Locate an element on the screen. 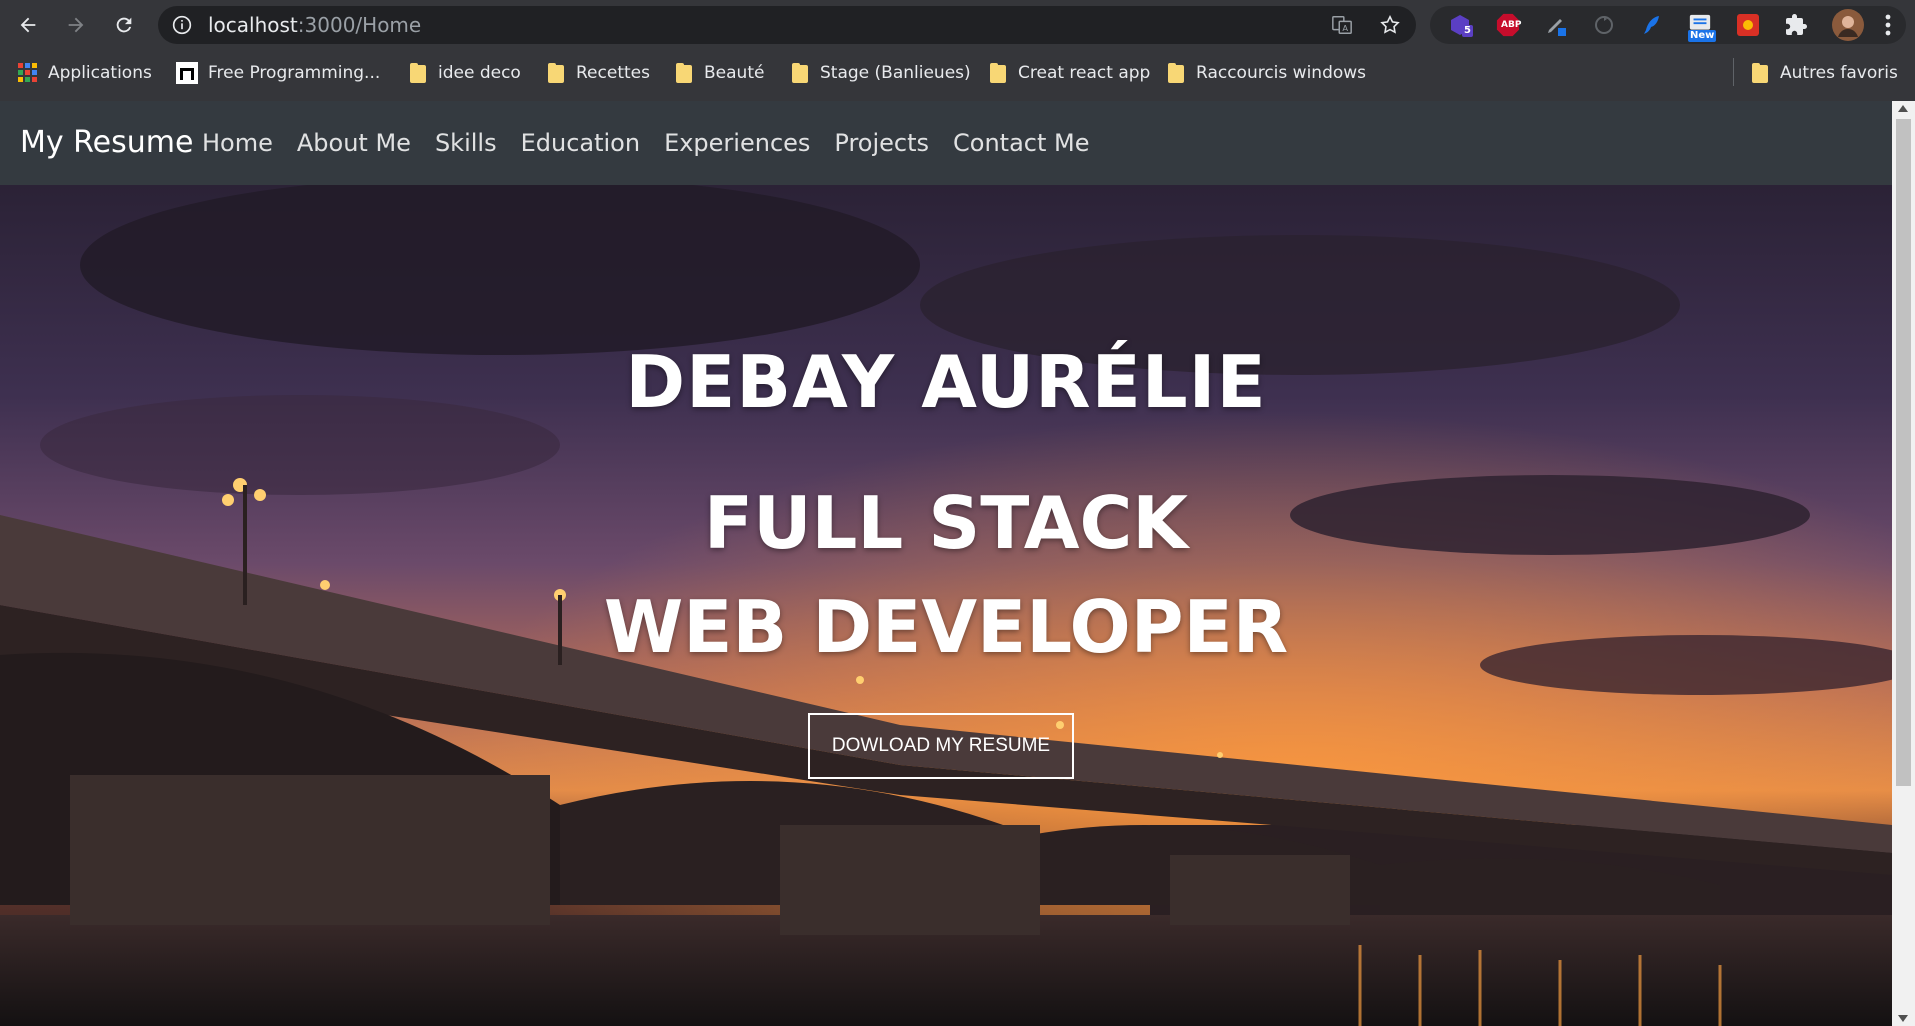 This screenshot has width=1915, height=1026. feather-icon is located at coordinates (1651, 25).